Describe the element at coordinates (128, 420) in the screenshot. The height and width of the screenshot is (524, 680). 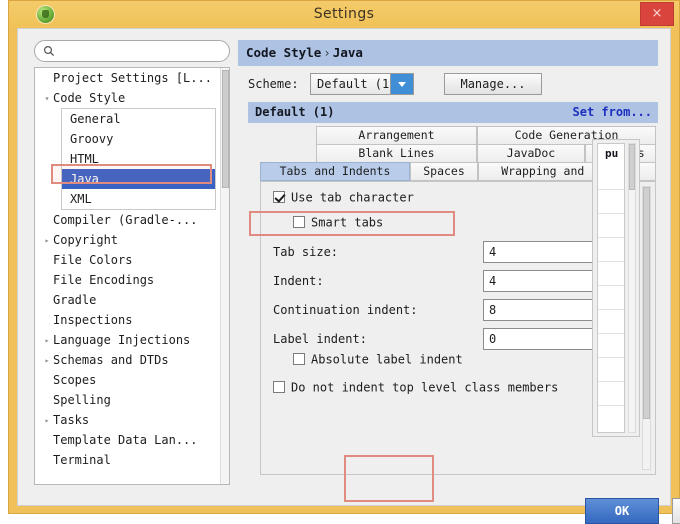
I see `sidebar-item-tasks: ▸ Tasks` at that location.